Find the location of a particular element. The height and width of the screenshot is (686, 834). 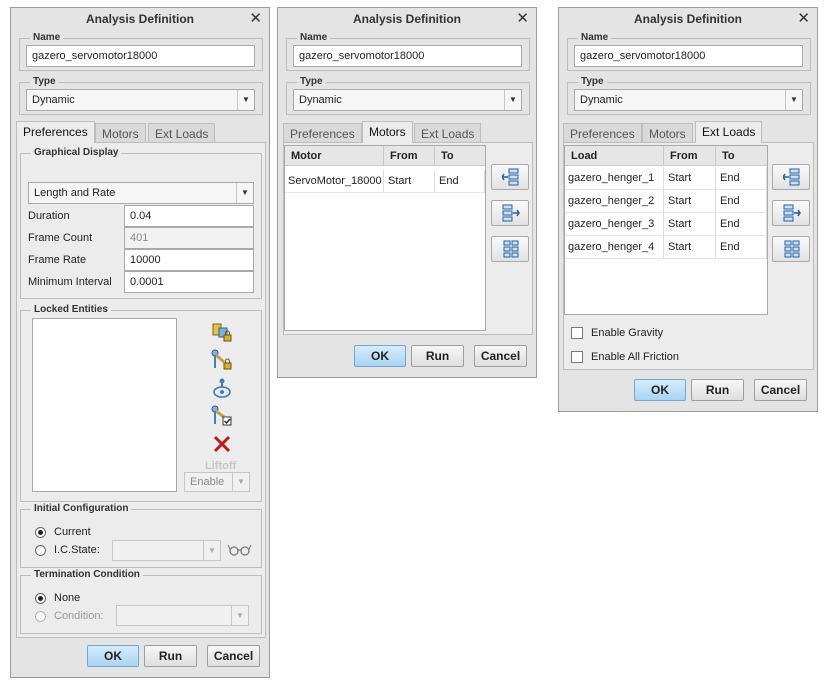

min-interval-label: Minimum Interval is located at coordinates (70, 282).